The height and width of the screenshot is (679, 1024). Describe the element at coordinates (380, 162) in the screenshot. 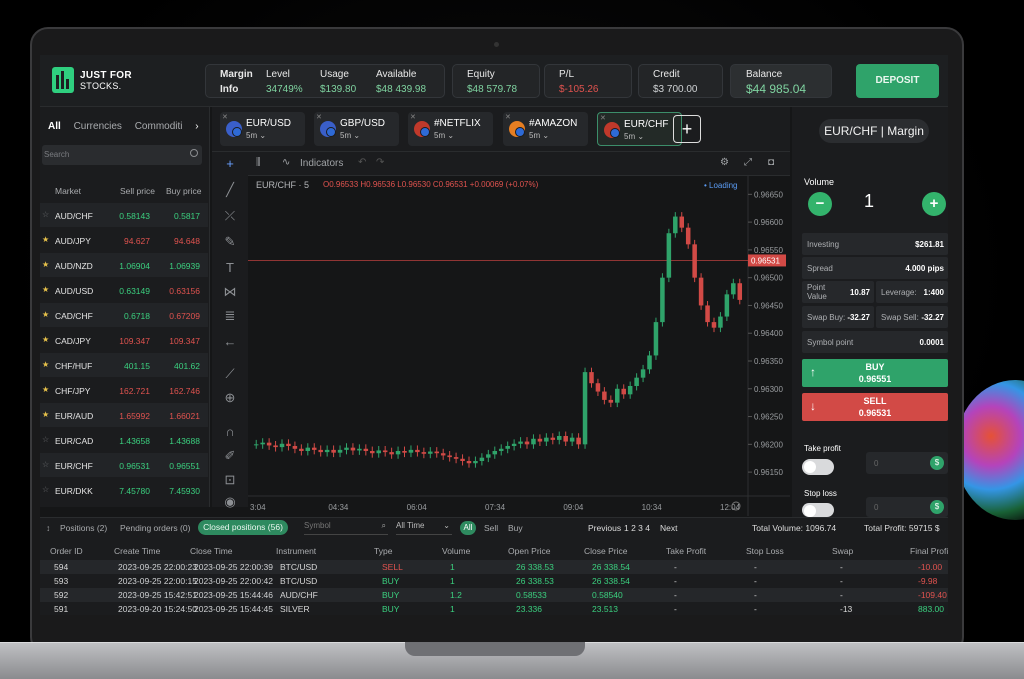

I see `redo-icon: ↷` at that location.